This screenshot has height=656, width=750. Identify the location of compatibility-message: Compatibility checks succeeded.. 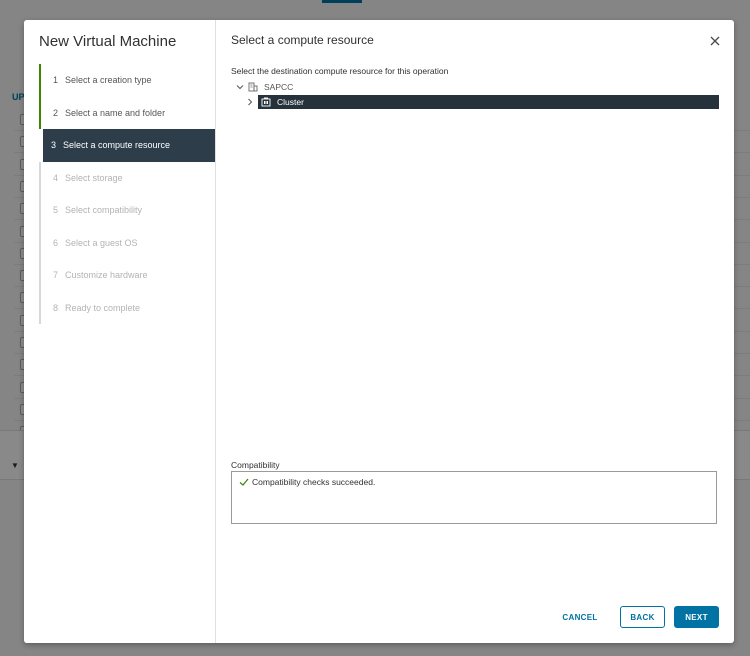
(307, 482).